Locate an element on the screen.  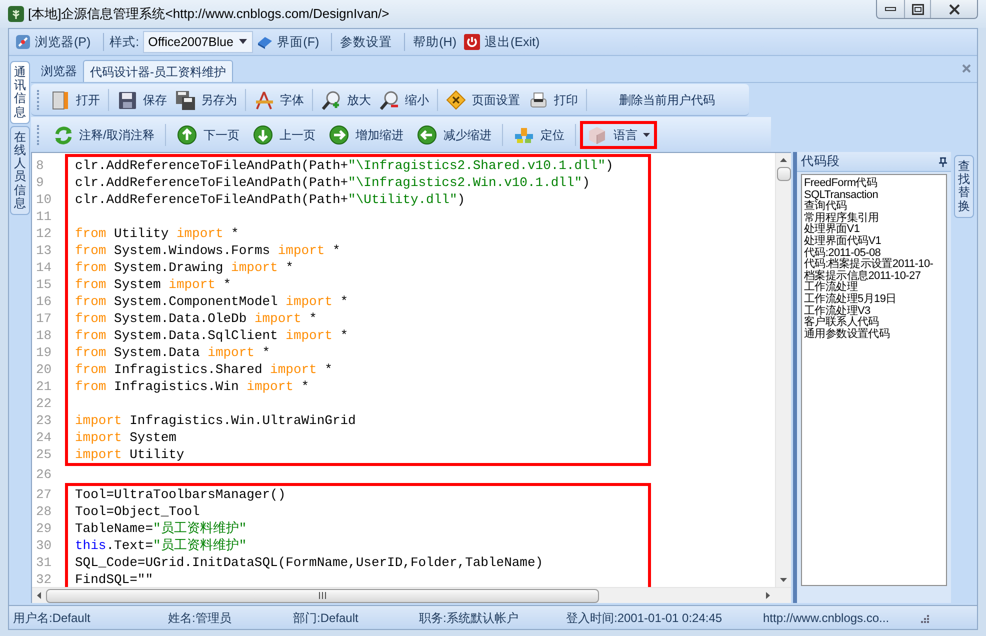
zoom-out-icon is located at coordinates (389, 100).